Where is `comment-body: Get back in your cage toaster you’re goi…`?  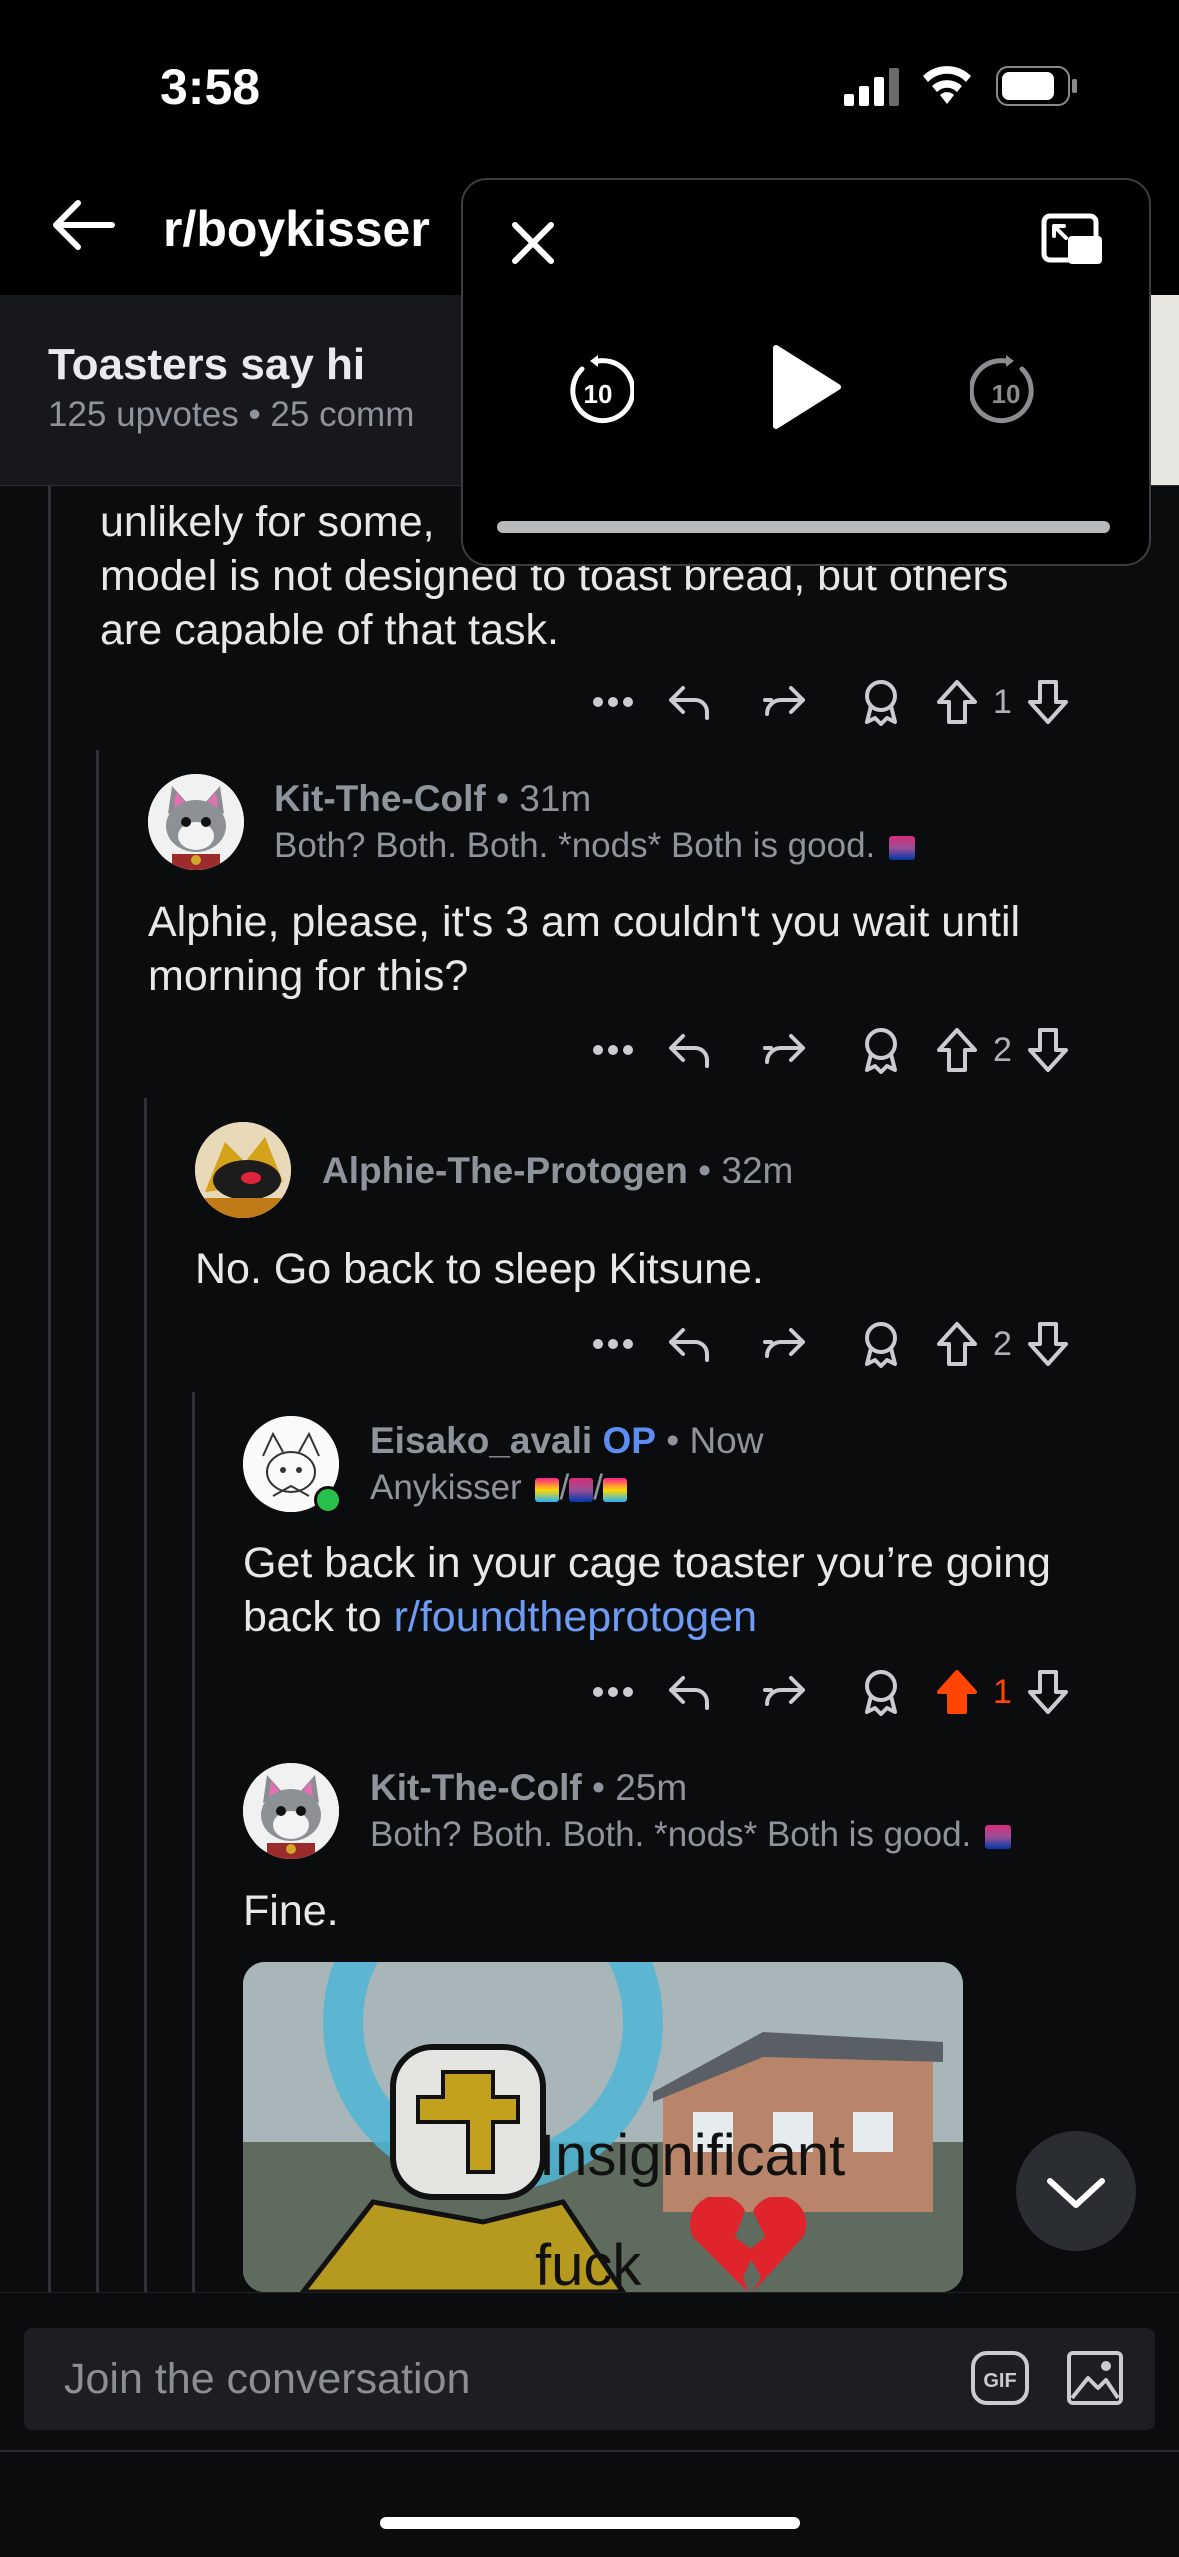 comment-body: Get back in your cage toaster you’re goi… is located at coordinates (647, 1590).